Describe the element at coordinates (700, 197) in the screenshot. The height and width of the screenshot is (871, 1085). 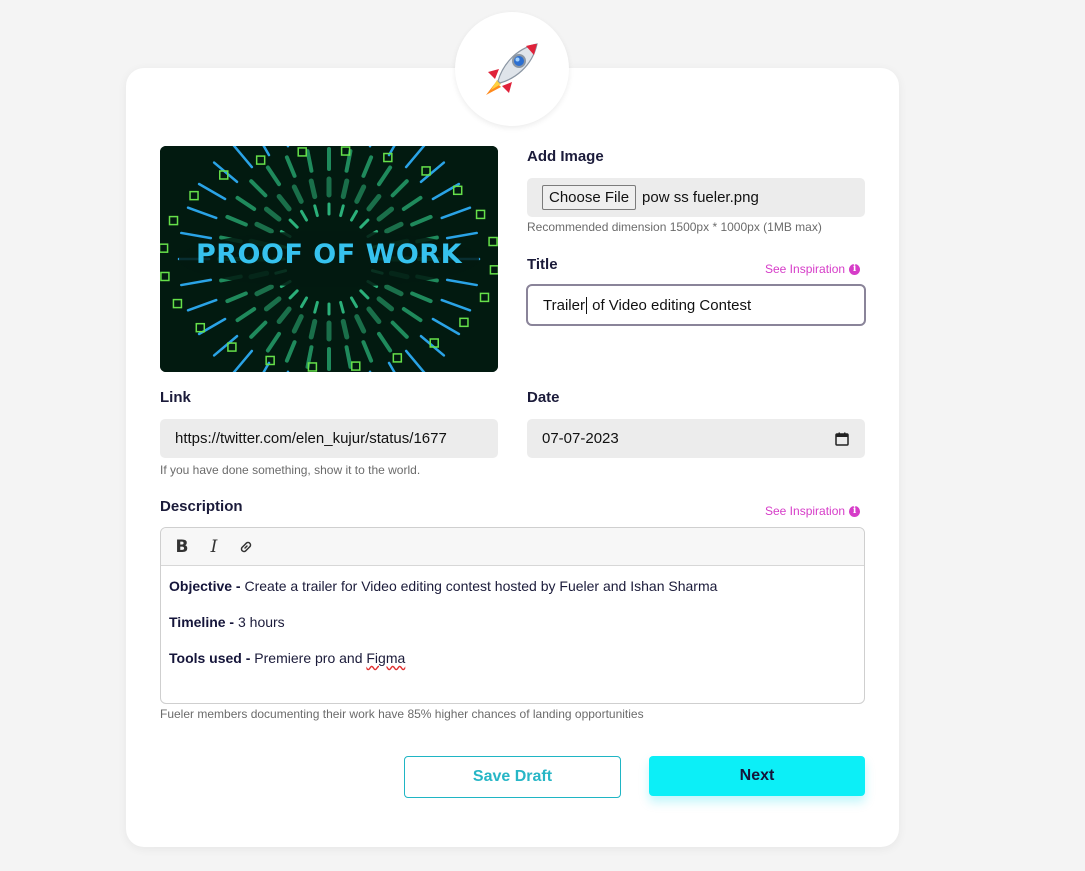
I see `selected-file-name: pow ss fueler.png` at that location.